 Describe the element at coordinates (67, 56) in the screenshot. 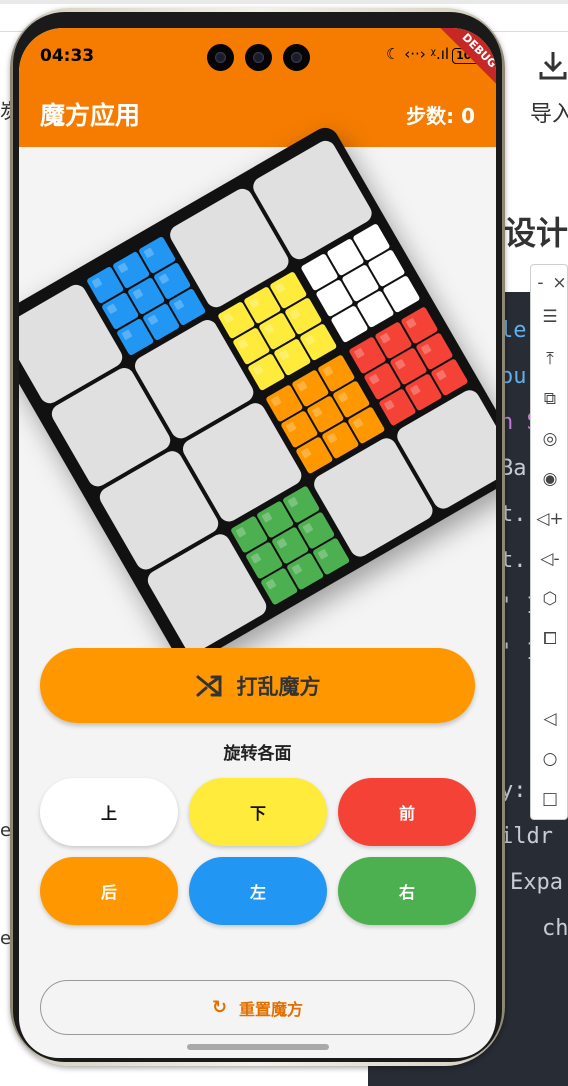

I see `status-time: 04:33` at that location.